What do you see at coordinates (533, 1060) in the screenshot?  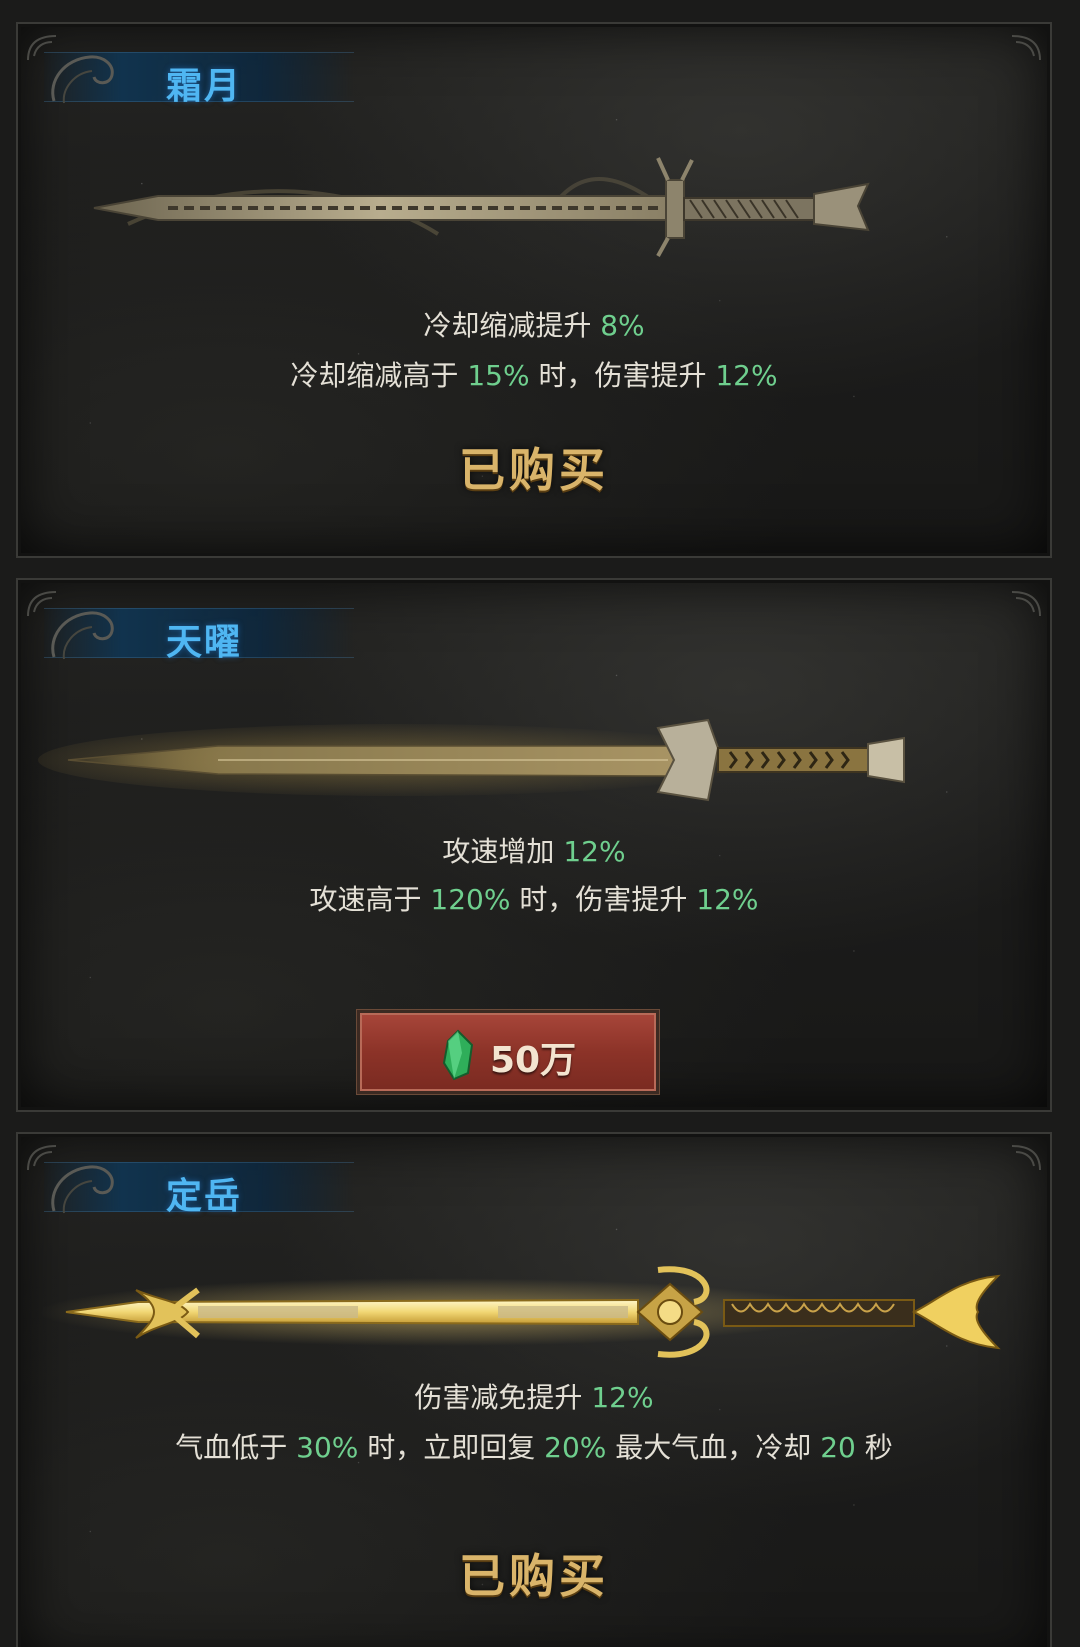 I see `price-label: 50万` at bounding box center [533, 1060].